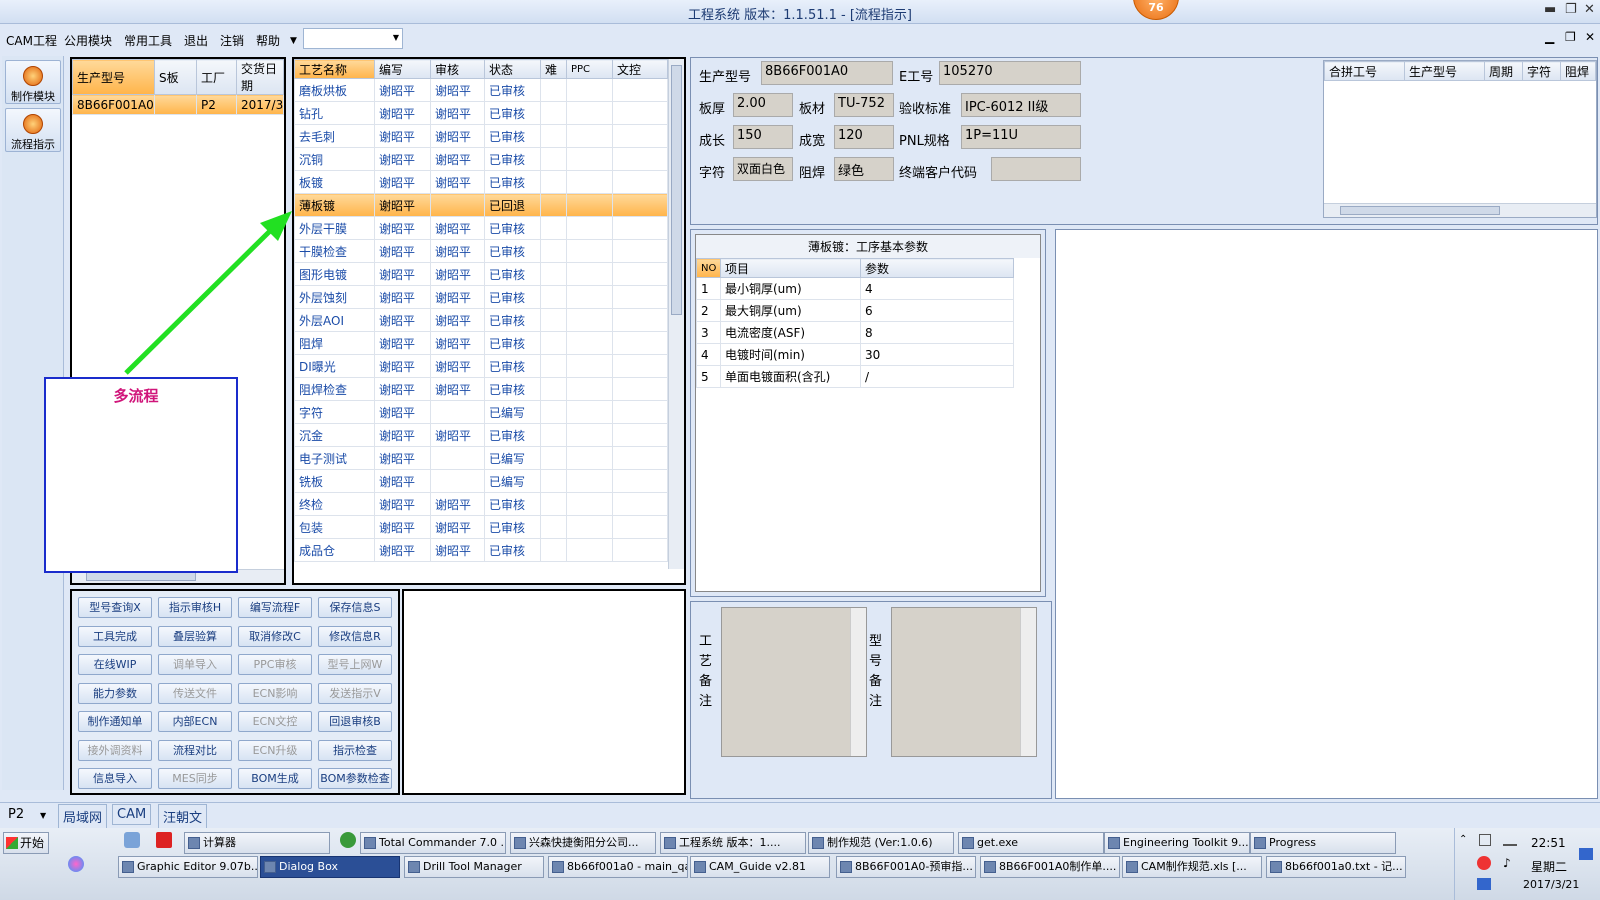 Image resolution: width=1600 pixels, height=900 pixels. I want to click on function-button: 流程对比, so click(195, 750).